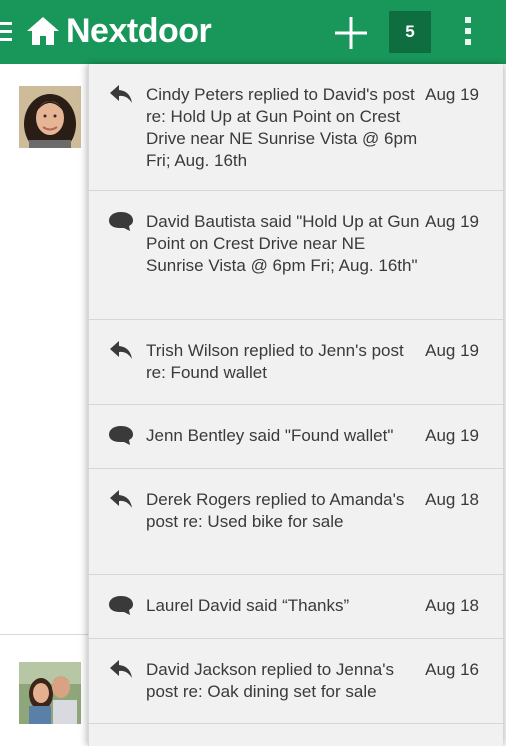 This screenshot has width=506, height=746. I want to click on notification-text: Jenn Bentley said "Found wallet", so click(270, 435).